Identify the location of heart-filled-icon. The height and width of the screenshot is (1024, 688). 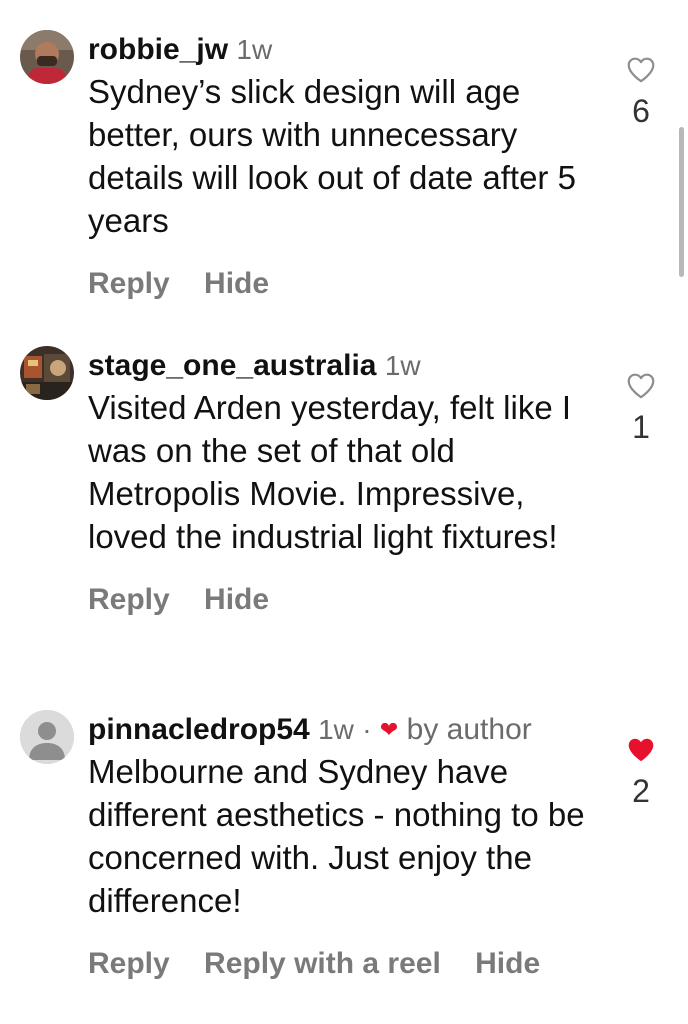
(641, 749).